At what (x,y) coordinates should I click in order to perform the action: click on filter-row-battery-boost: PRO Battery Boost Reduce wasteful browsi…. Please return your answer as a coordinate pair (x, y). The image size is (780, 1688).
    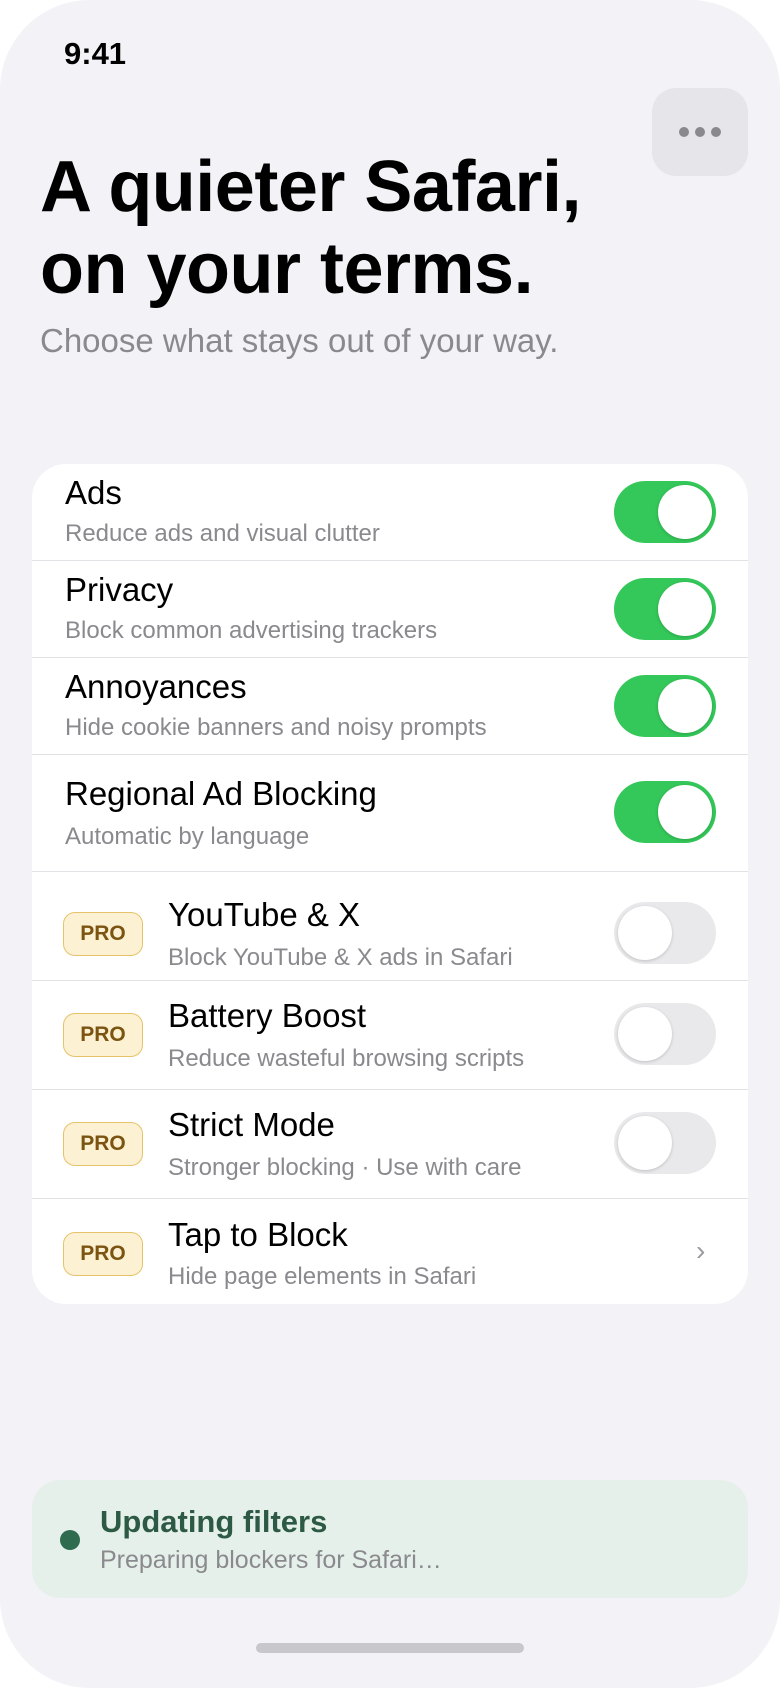
    Looking at the image, I should click on (390, 1035).